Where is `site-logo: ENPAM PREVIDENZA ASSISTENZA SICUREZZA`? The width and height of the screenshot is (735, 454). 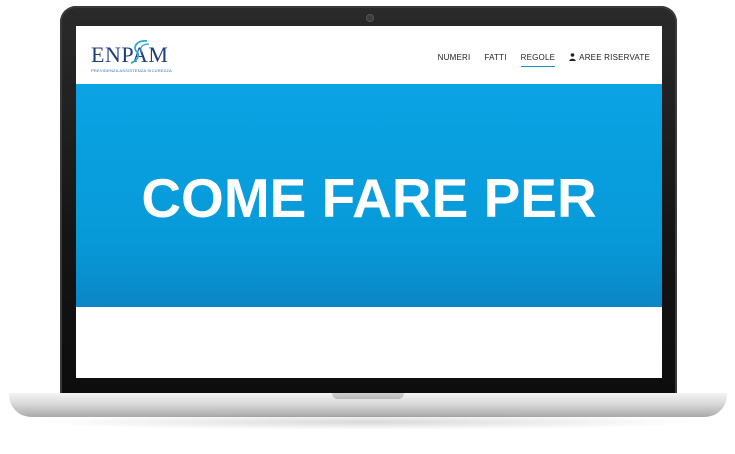
site-logo: ENPAM PREVIDENZA ASSISTENZA SICUREZZA is located at coordinates (132, 58).